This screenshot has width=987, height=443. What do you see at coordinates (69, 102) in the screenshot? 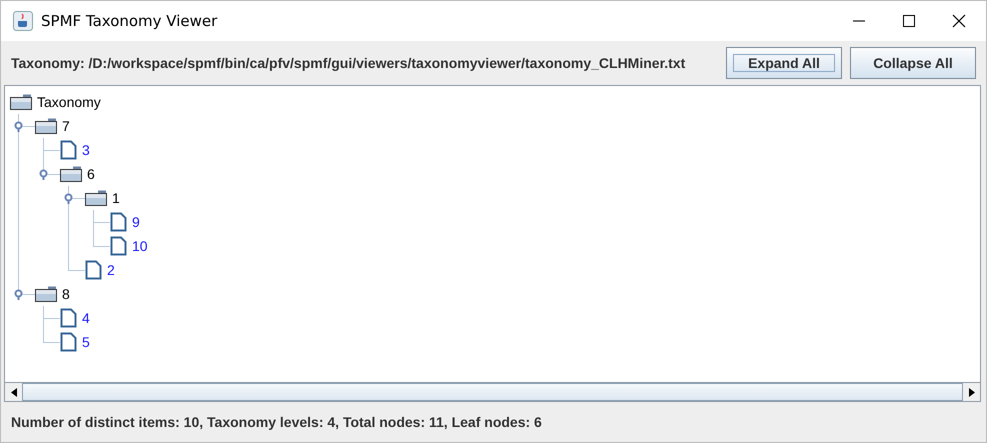
I see `tree-node: Taxonomy` at bounding box center [69, 102].